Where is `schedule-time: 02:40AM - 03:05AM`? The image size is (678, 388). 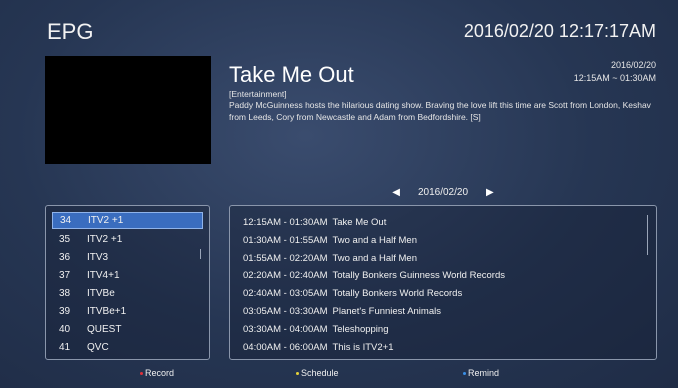
schedule-time: 02:40AM - 03:05AM is located at coordinates (285, 293).